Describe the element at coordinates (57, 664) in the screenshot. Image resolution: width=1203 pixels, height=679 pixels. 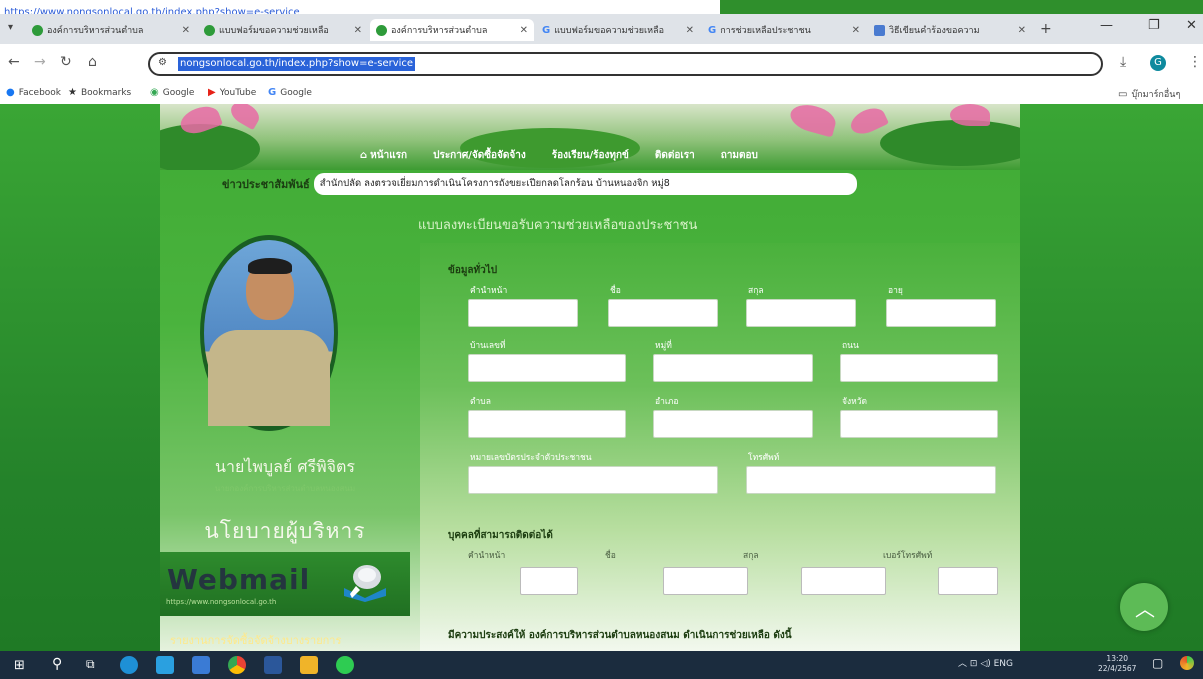
I see `search-icon: ⚲` at that location.